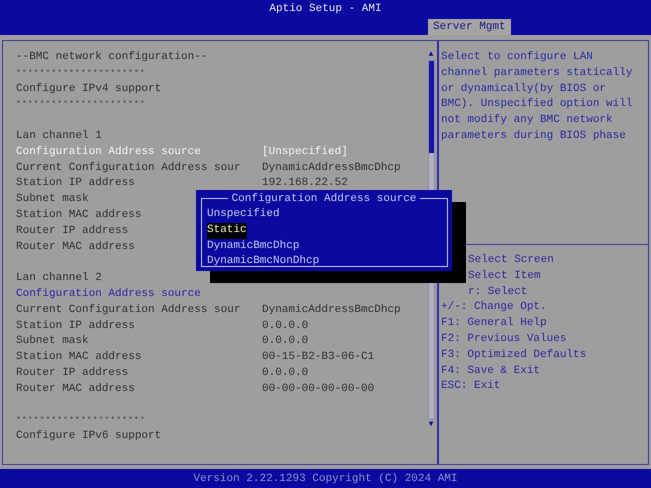  I want to click on section-heading: --BMC network configuration--, so click(112, 57).